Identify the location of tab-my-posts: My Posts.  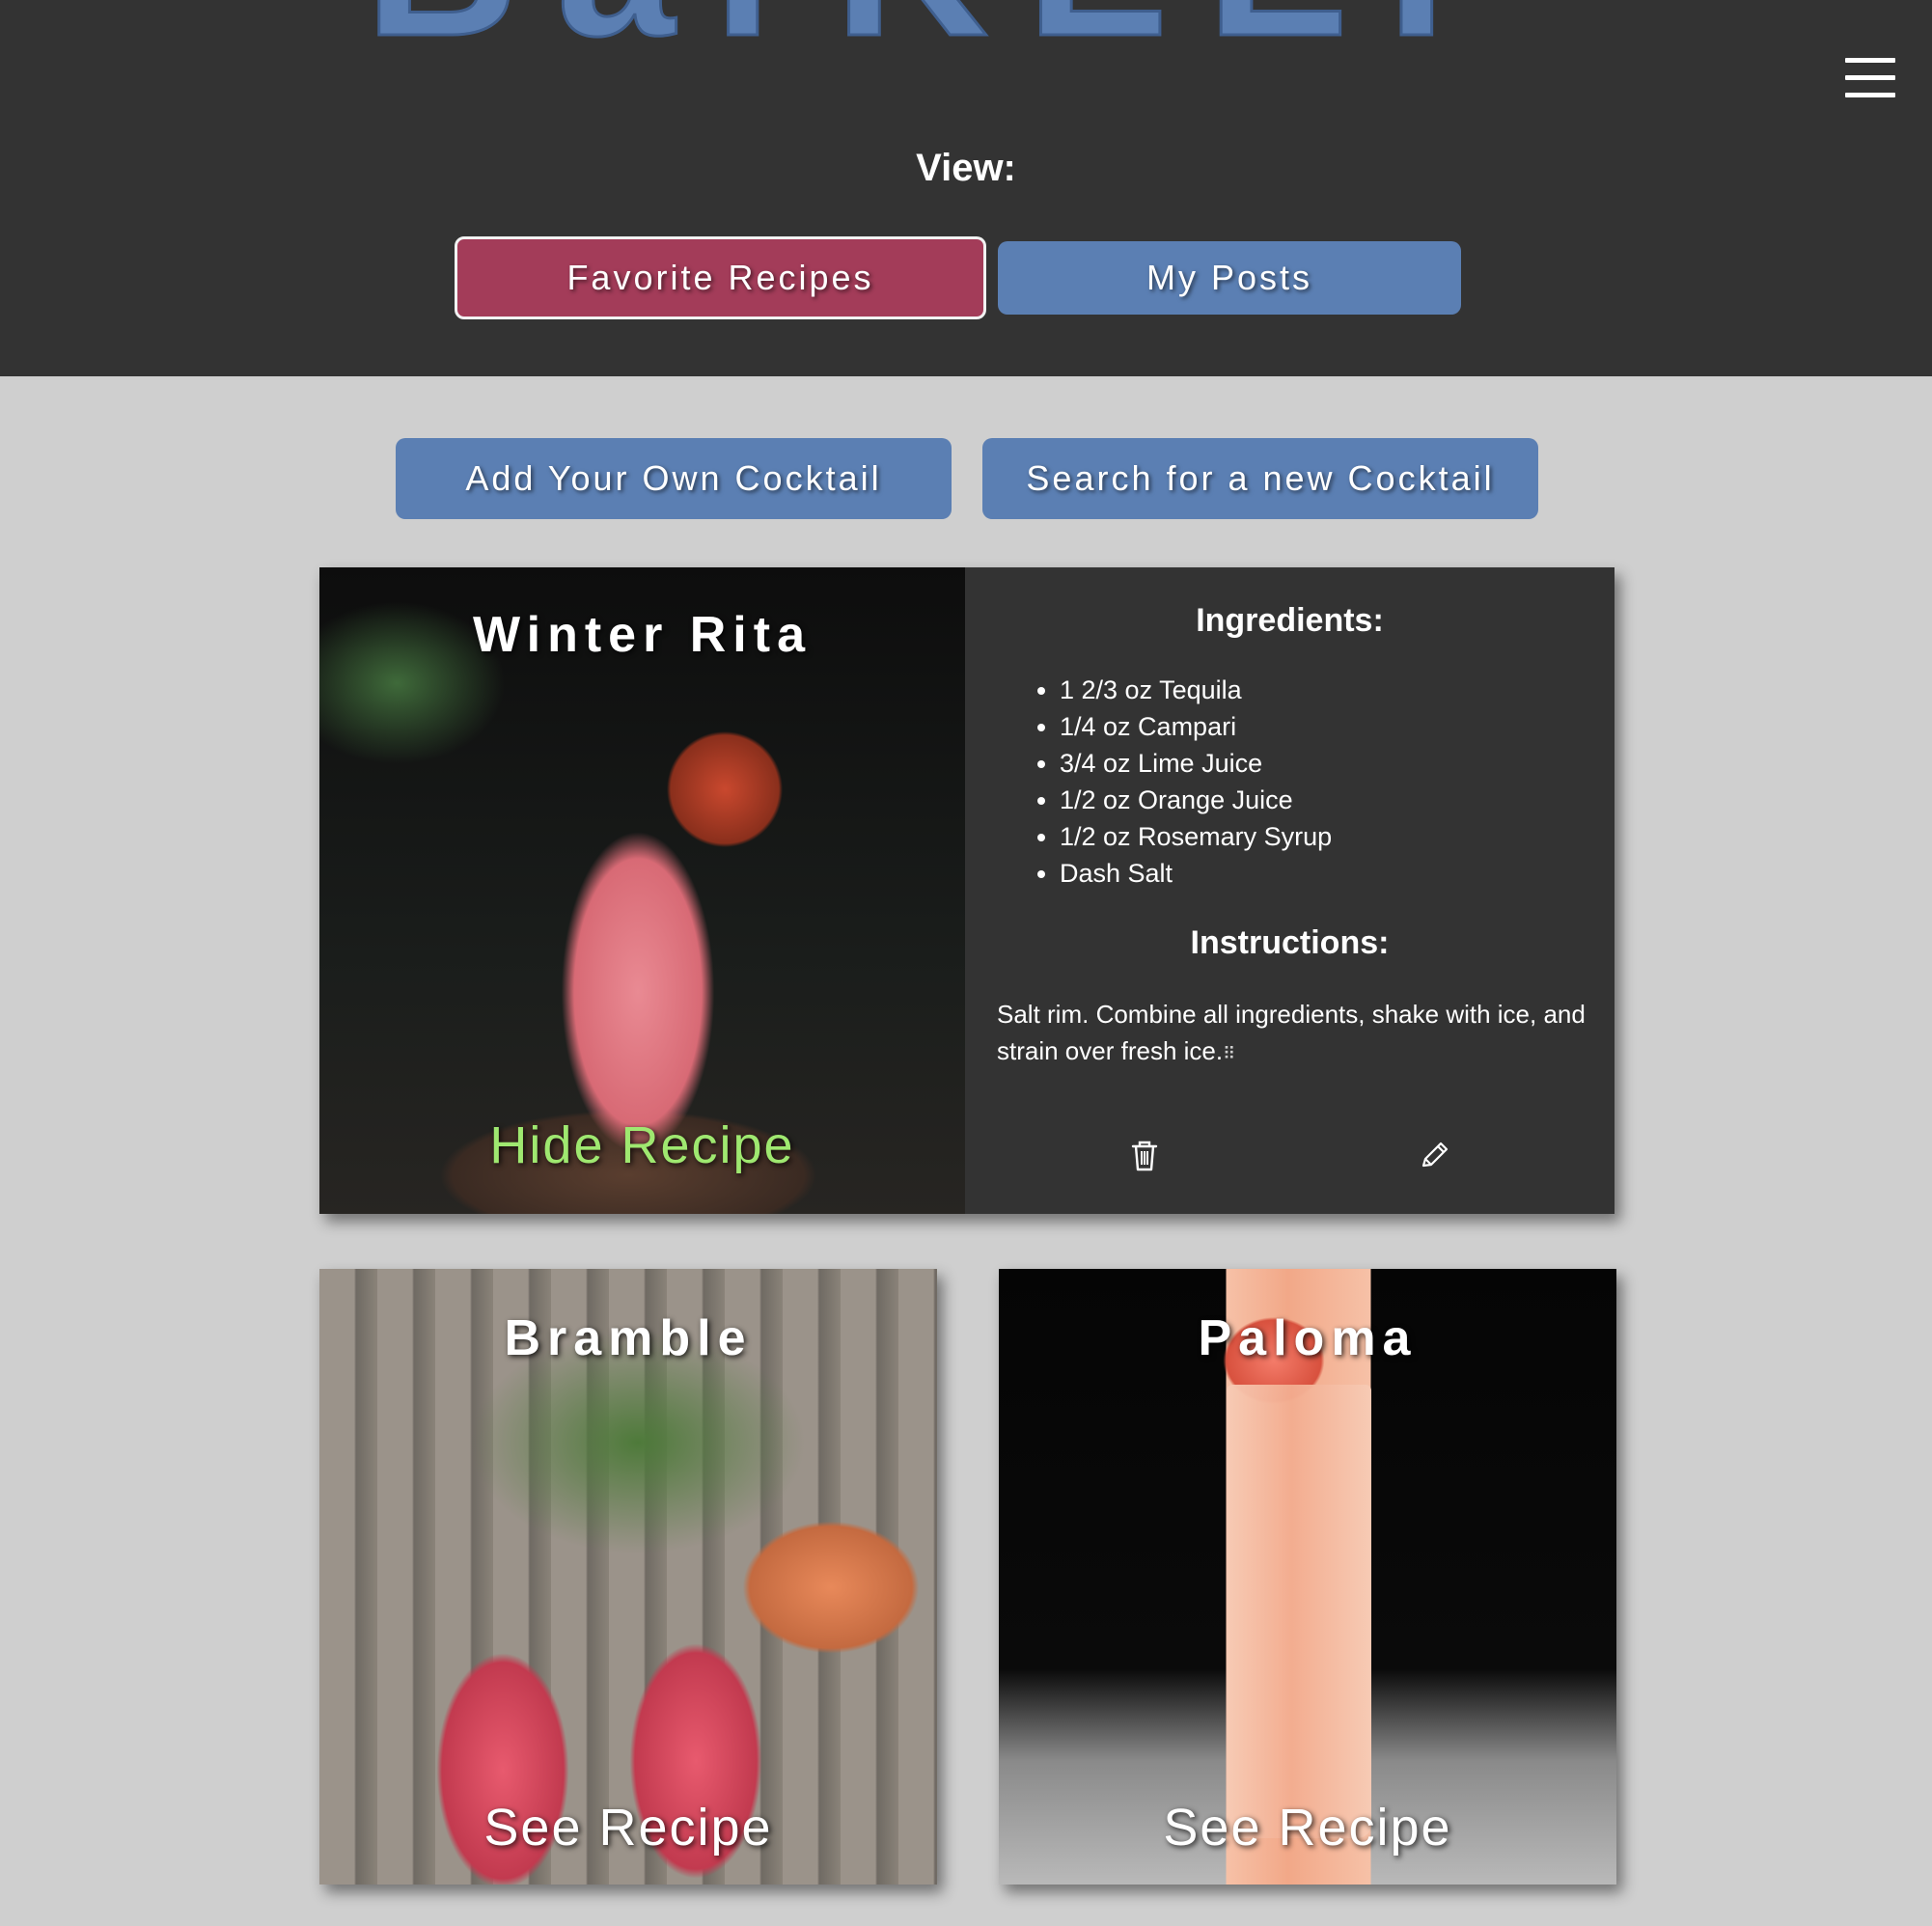
(1229, 278).